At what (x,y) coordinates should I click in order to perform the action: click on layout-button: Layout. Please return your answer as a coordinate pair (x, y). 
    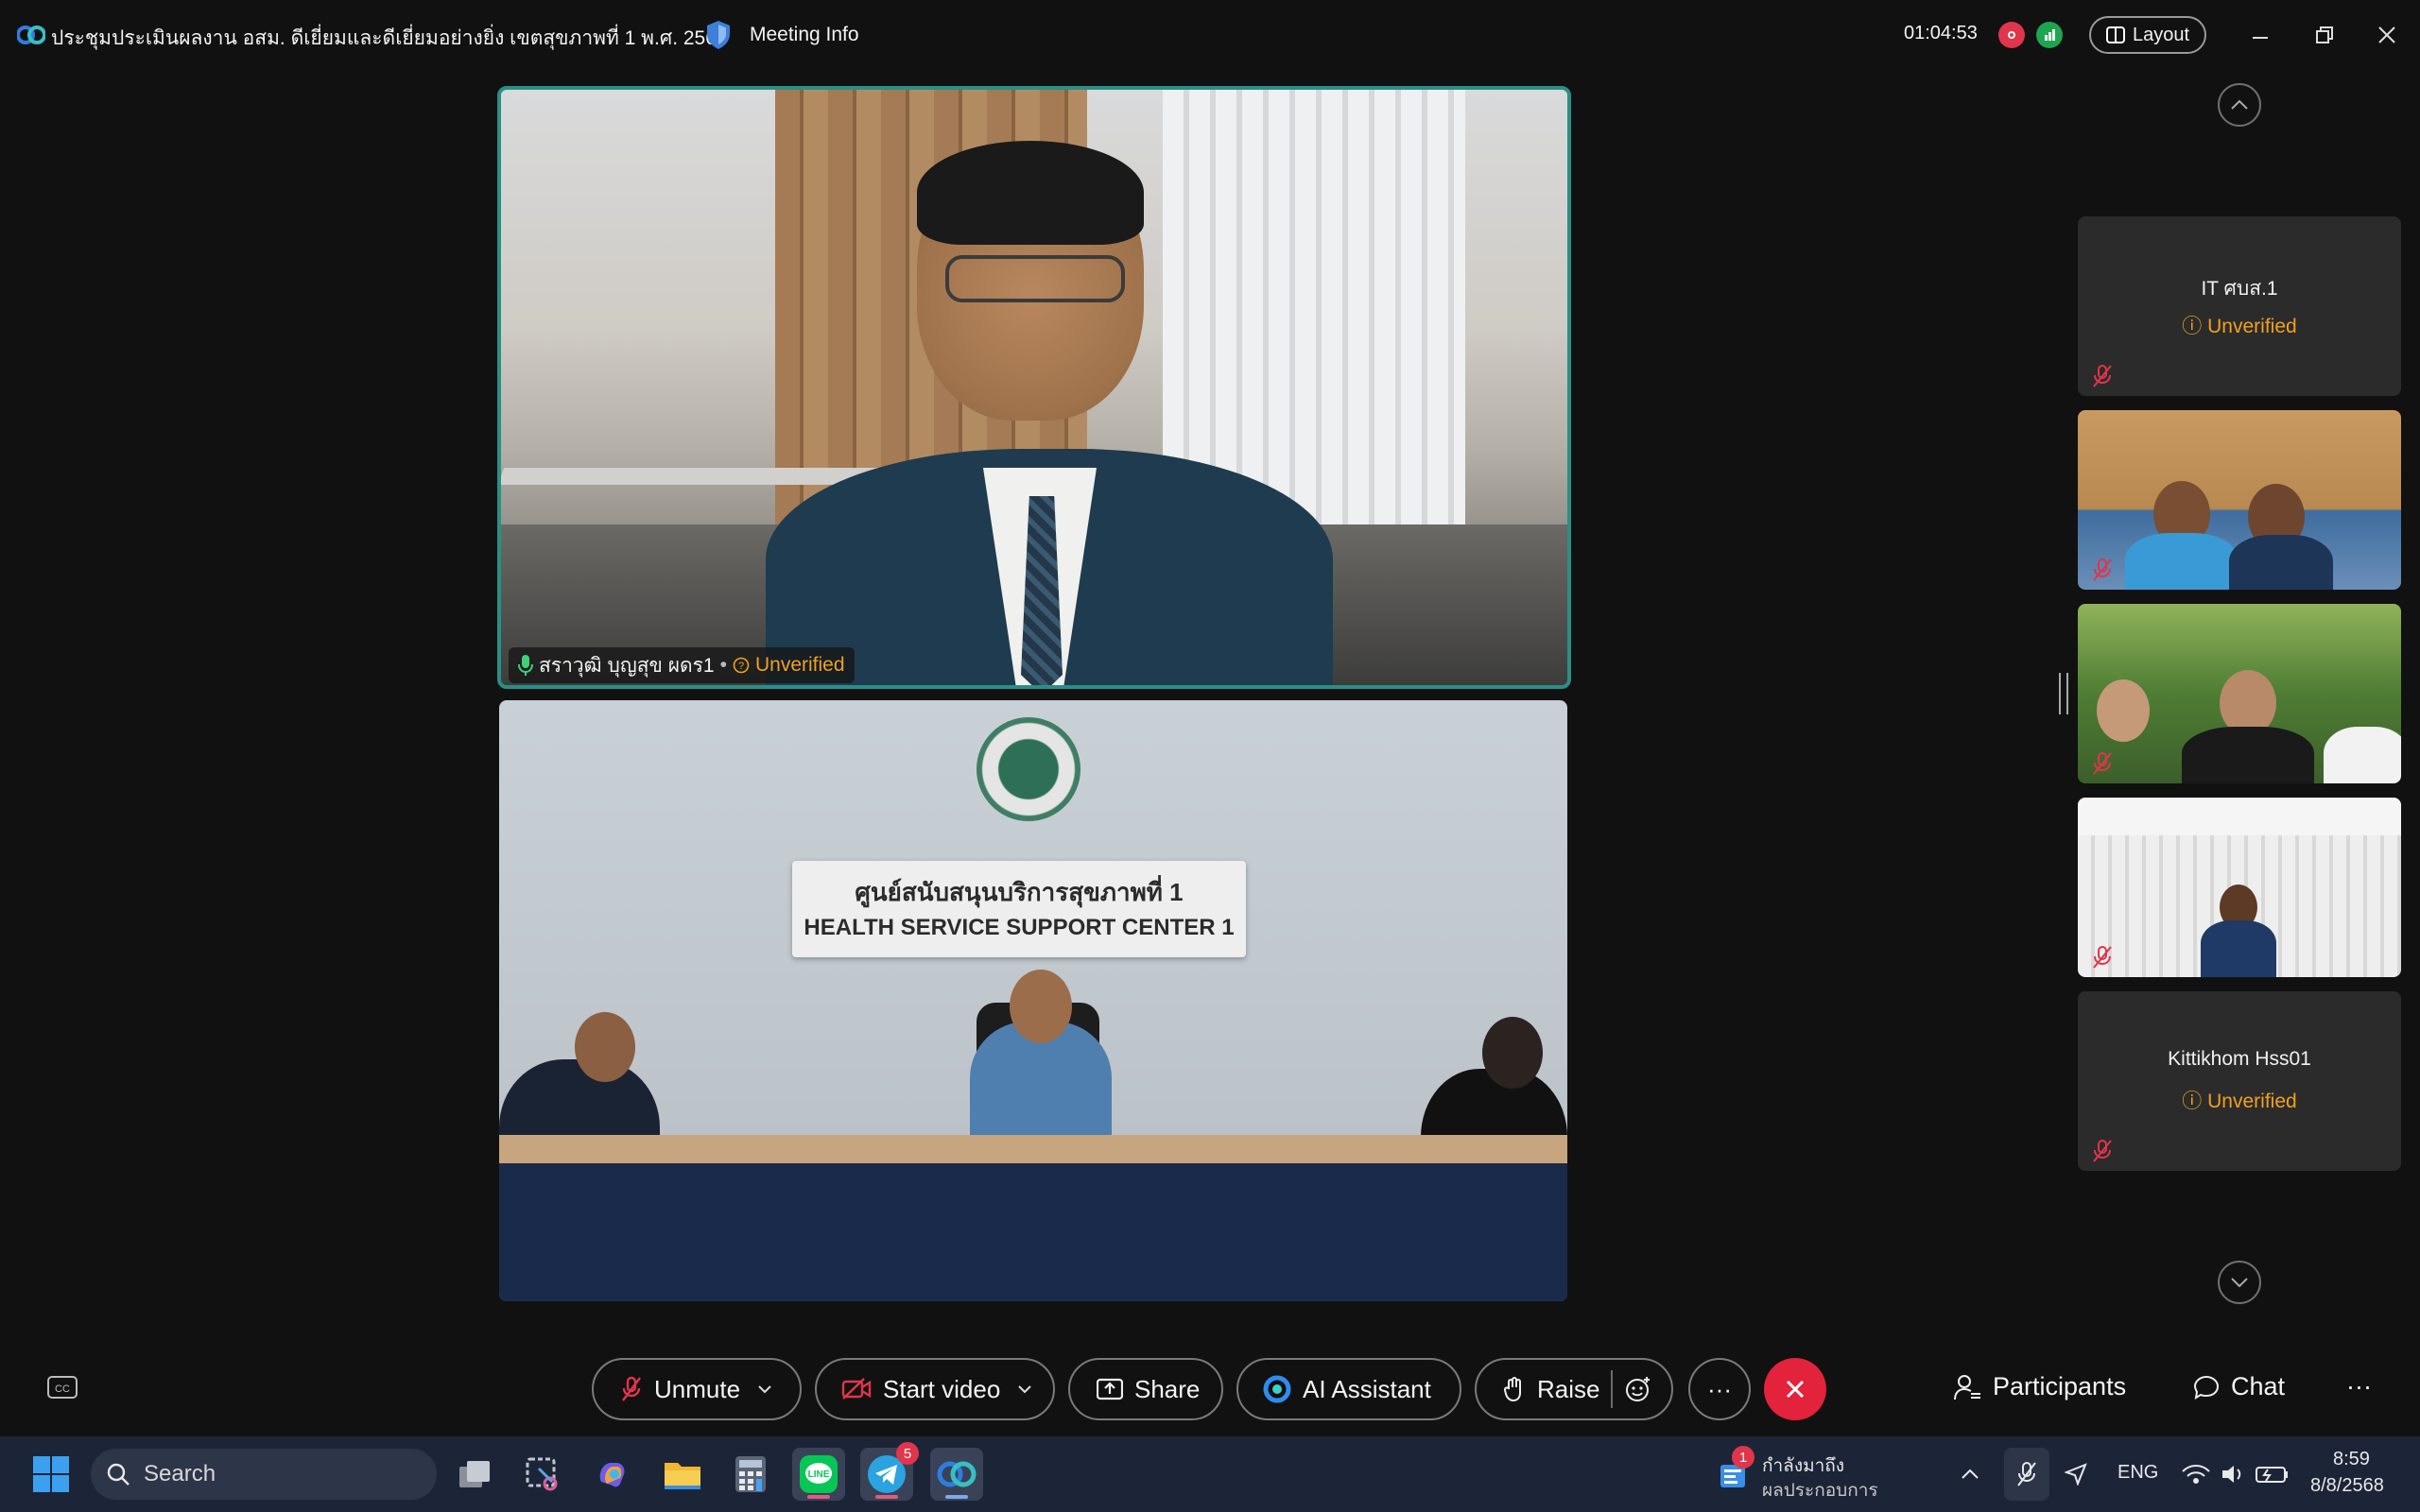
    Looking at the image, I should click on (2147, 35).